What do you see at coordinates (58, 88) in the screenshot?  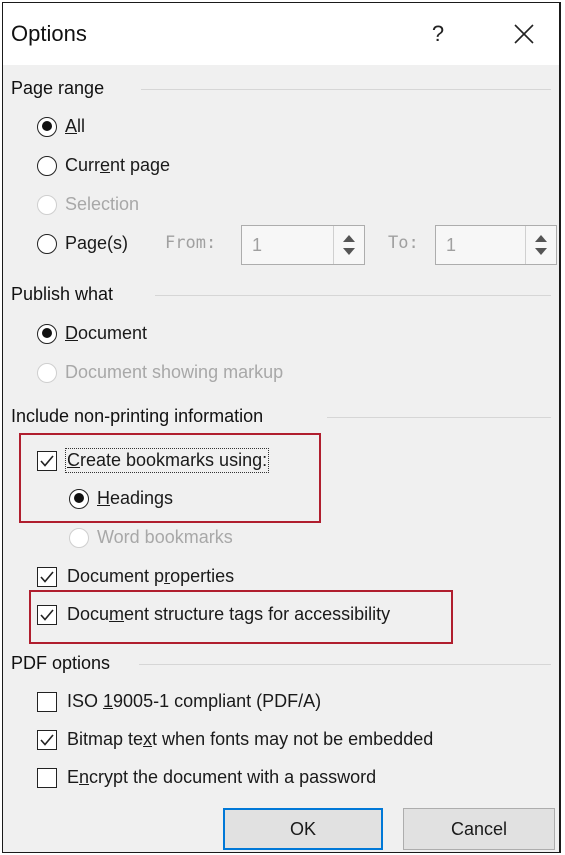 I see `page-range-label: Page range` at bounding box center [58, 88].